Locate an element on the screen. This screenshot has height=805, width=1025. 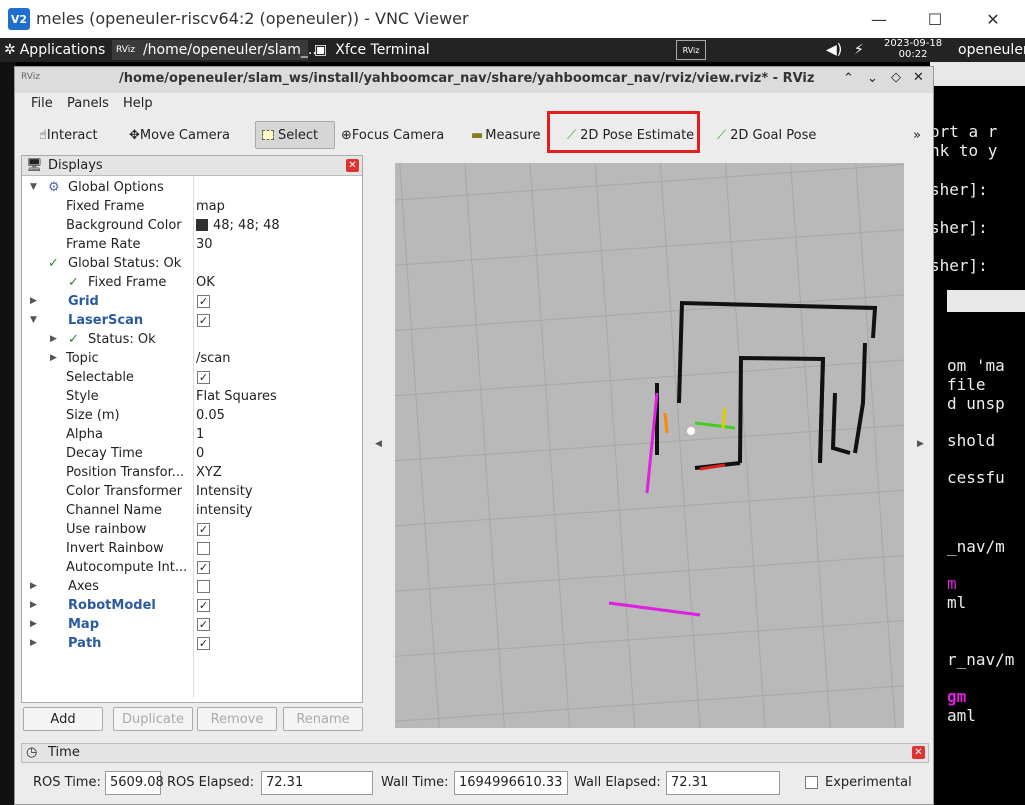
add-button: Add is located at coordinates (63, 719).